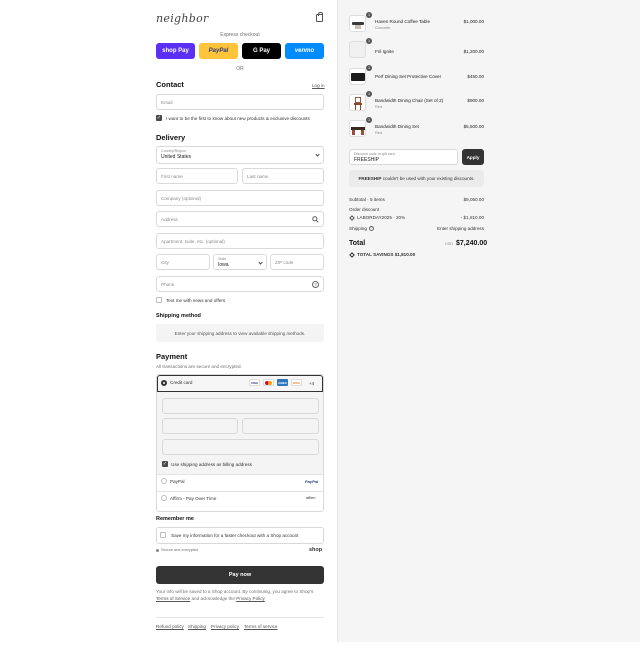 The width and height of the screenshot is (640, 669). What do you see at coordinates (240, 406) in the screenshot?
I see `card-number-field` at bounding box center [240, 406].